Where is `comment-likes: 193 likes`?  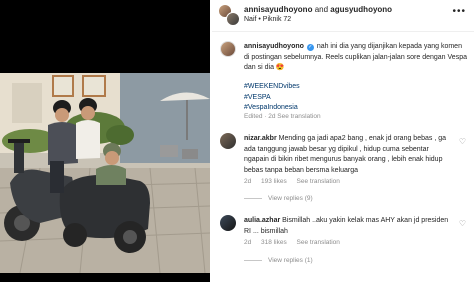 comment-likes: 193 likes is located at coordinates (274, 181).